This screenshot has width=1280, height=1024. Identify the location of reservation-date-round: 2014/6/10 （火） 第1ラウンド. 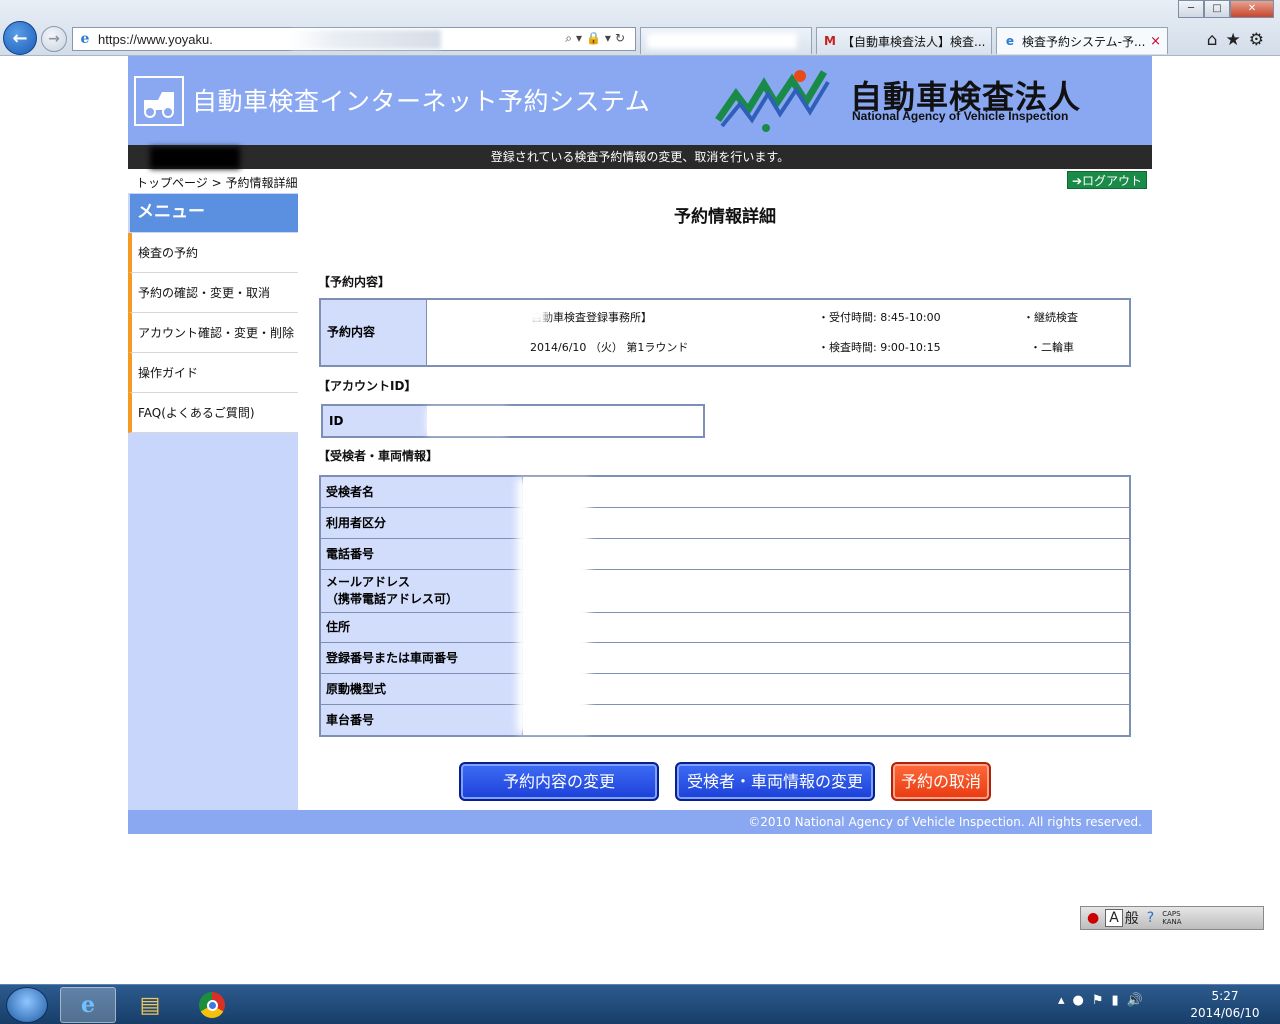
(609, 347).